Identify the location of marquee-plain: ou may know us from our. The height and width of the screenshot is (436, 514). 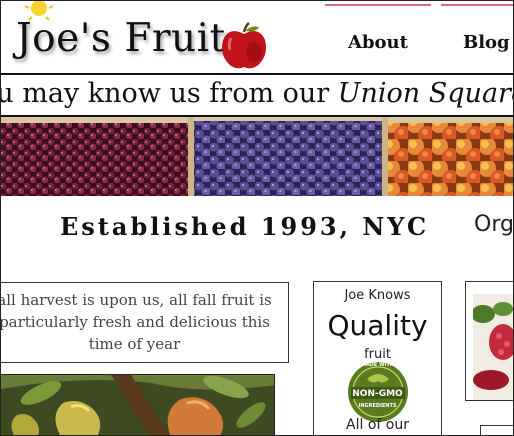
(169, 93).